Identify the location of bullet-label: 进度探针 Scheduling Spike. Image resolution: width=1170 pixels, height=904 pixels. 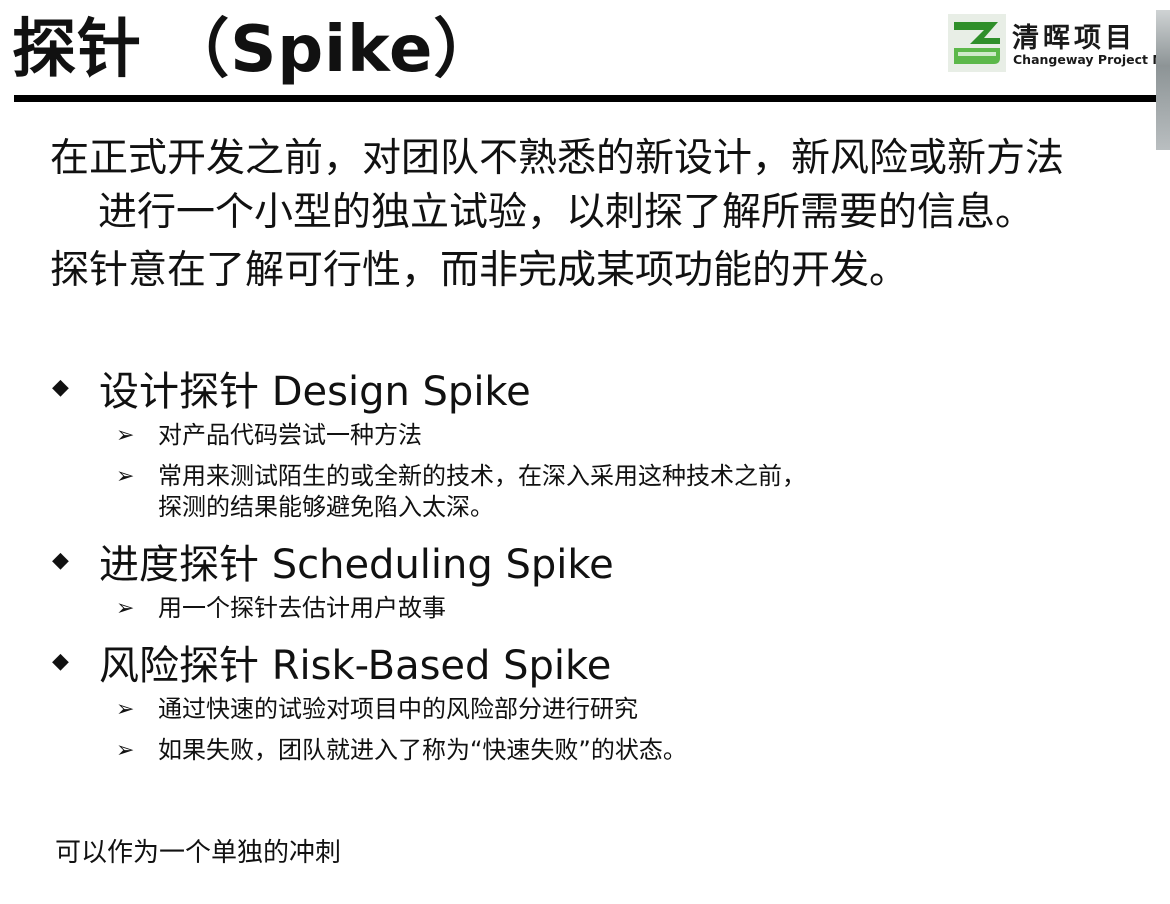
(356, 565).